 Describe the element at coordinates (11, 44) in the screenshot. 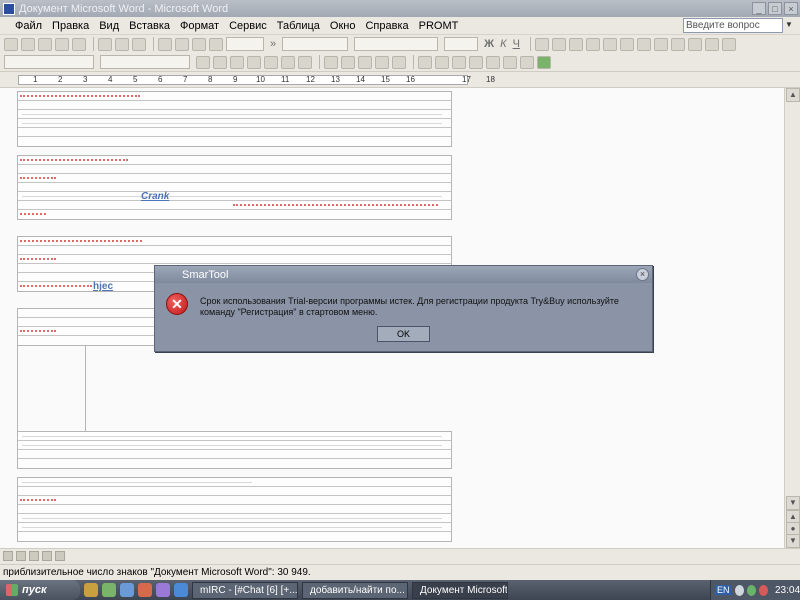

I see `new-document-icon` at that location.